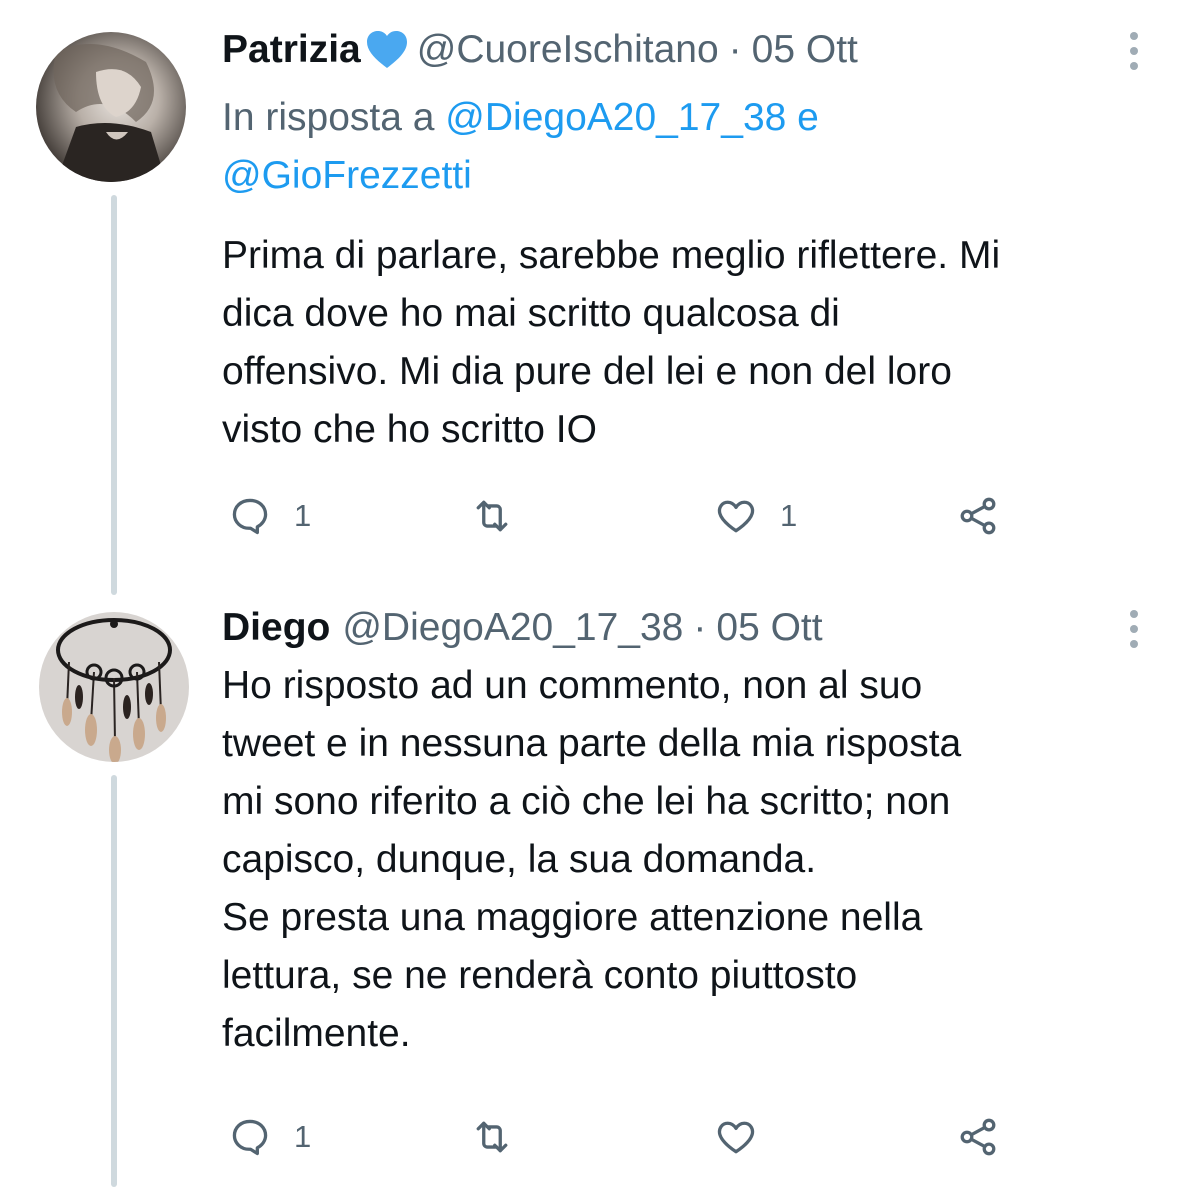 The image size is (1200, 1187). I want to click on thread-line-bottom, so click(114, 981).